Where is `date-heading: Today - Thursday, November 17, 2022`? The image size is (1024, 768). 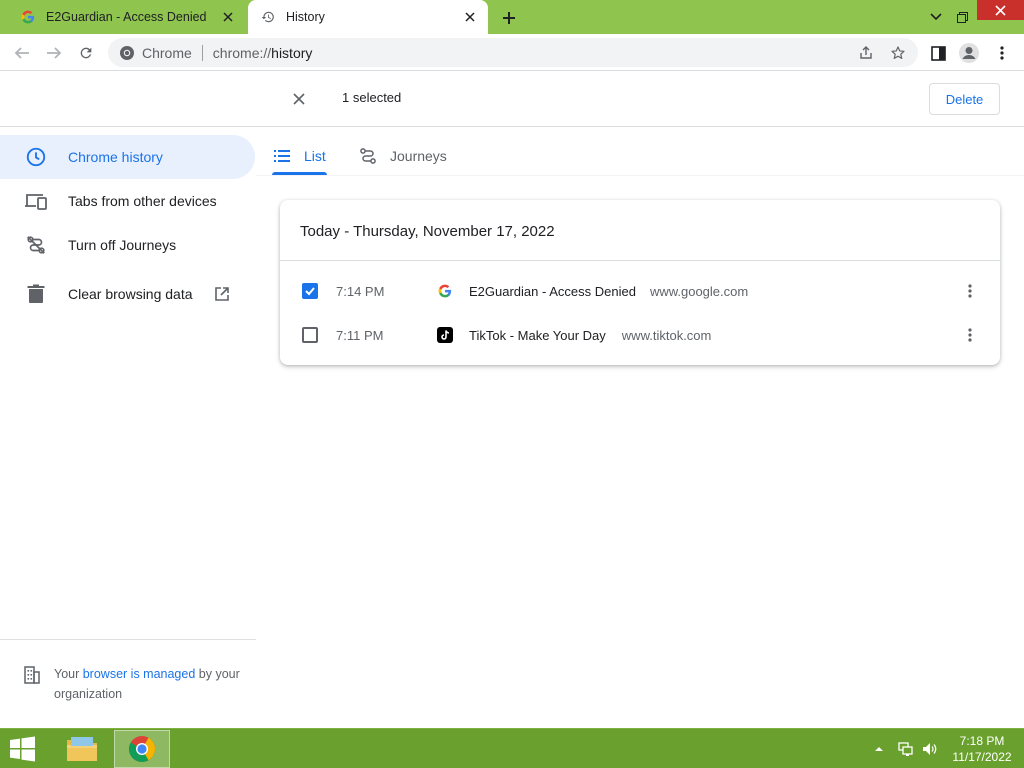
date-heading: Today - Thursday, November 17, 2022 is located at coordinates (427, 231).